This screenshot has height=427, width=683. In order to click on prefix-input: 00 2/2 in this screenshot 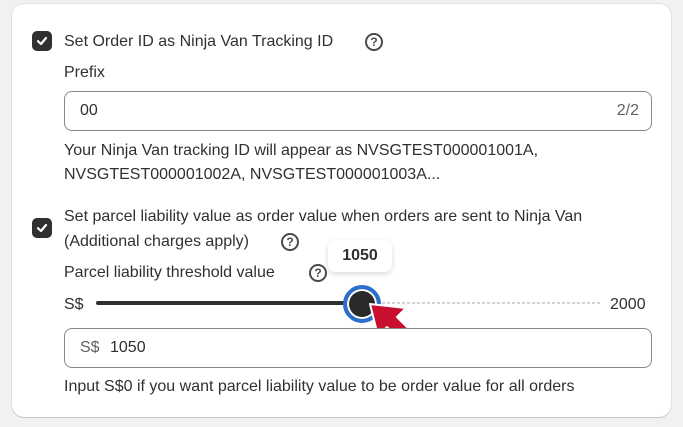, I will do `click(358, 111)`.